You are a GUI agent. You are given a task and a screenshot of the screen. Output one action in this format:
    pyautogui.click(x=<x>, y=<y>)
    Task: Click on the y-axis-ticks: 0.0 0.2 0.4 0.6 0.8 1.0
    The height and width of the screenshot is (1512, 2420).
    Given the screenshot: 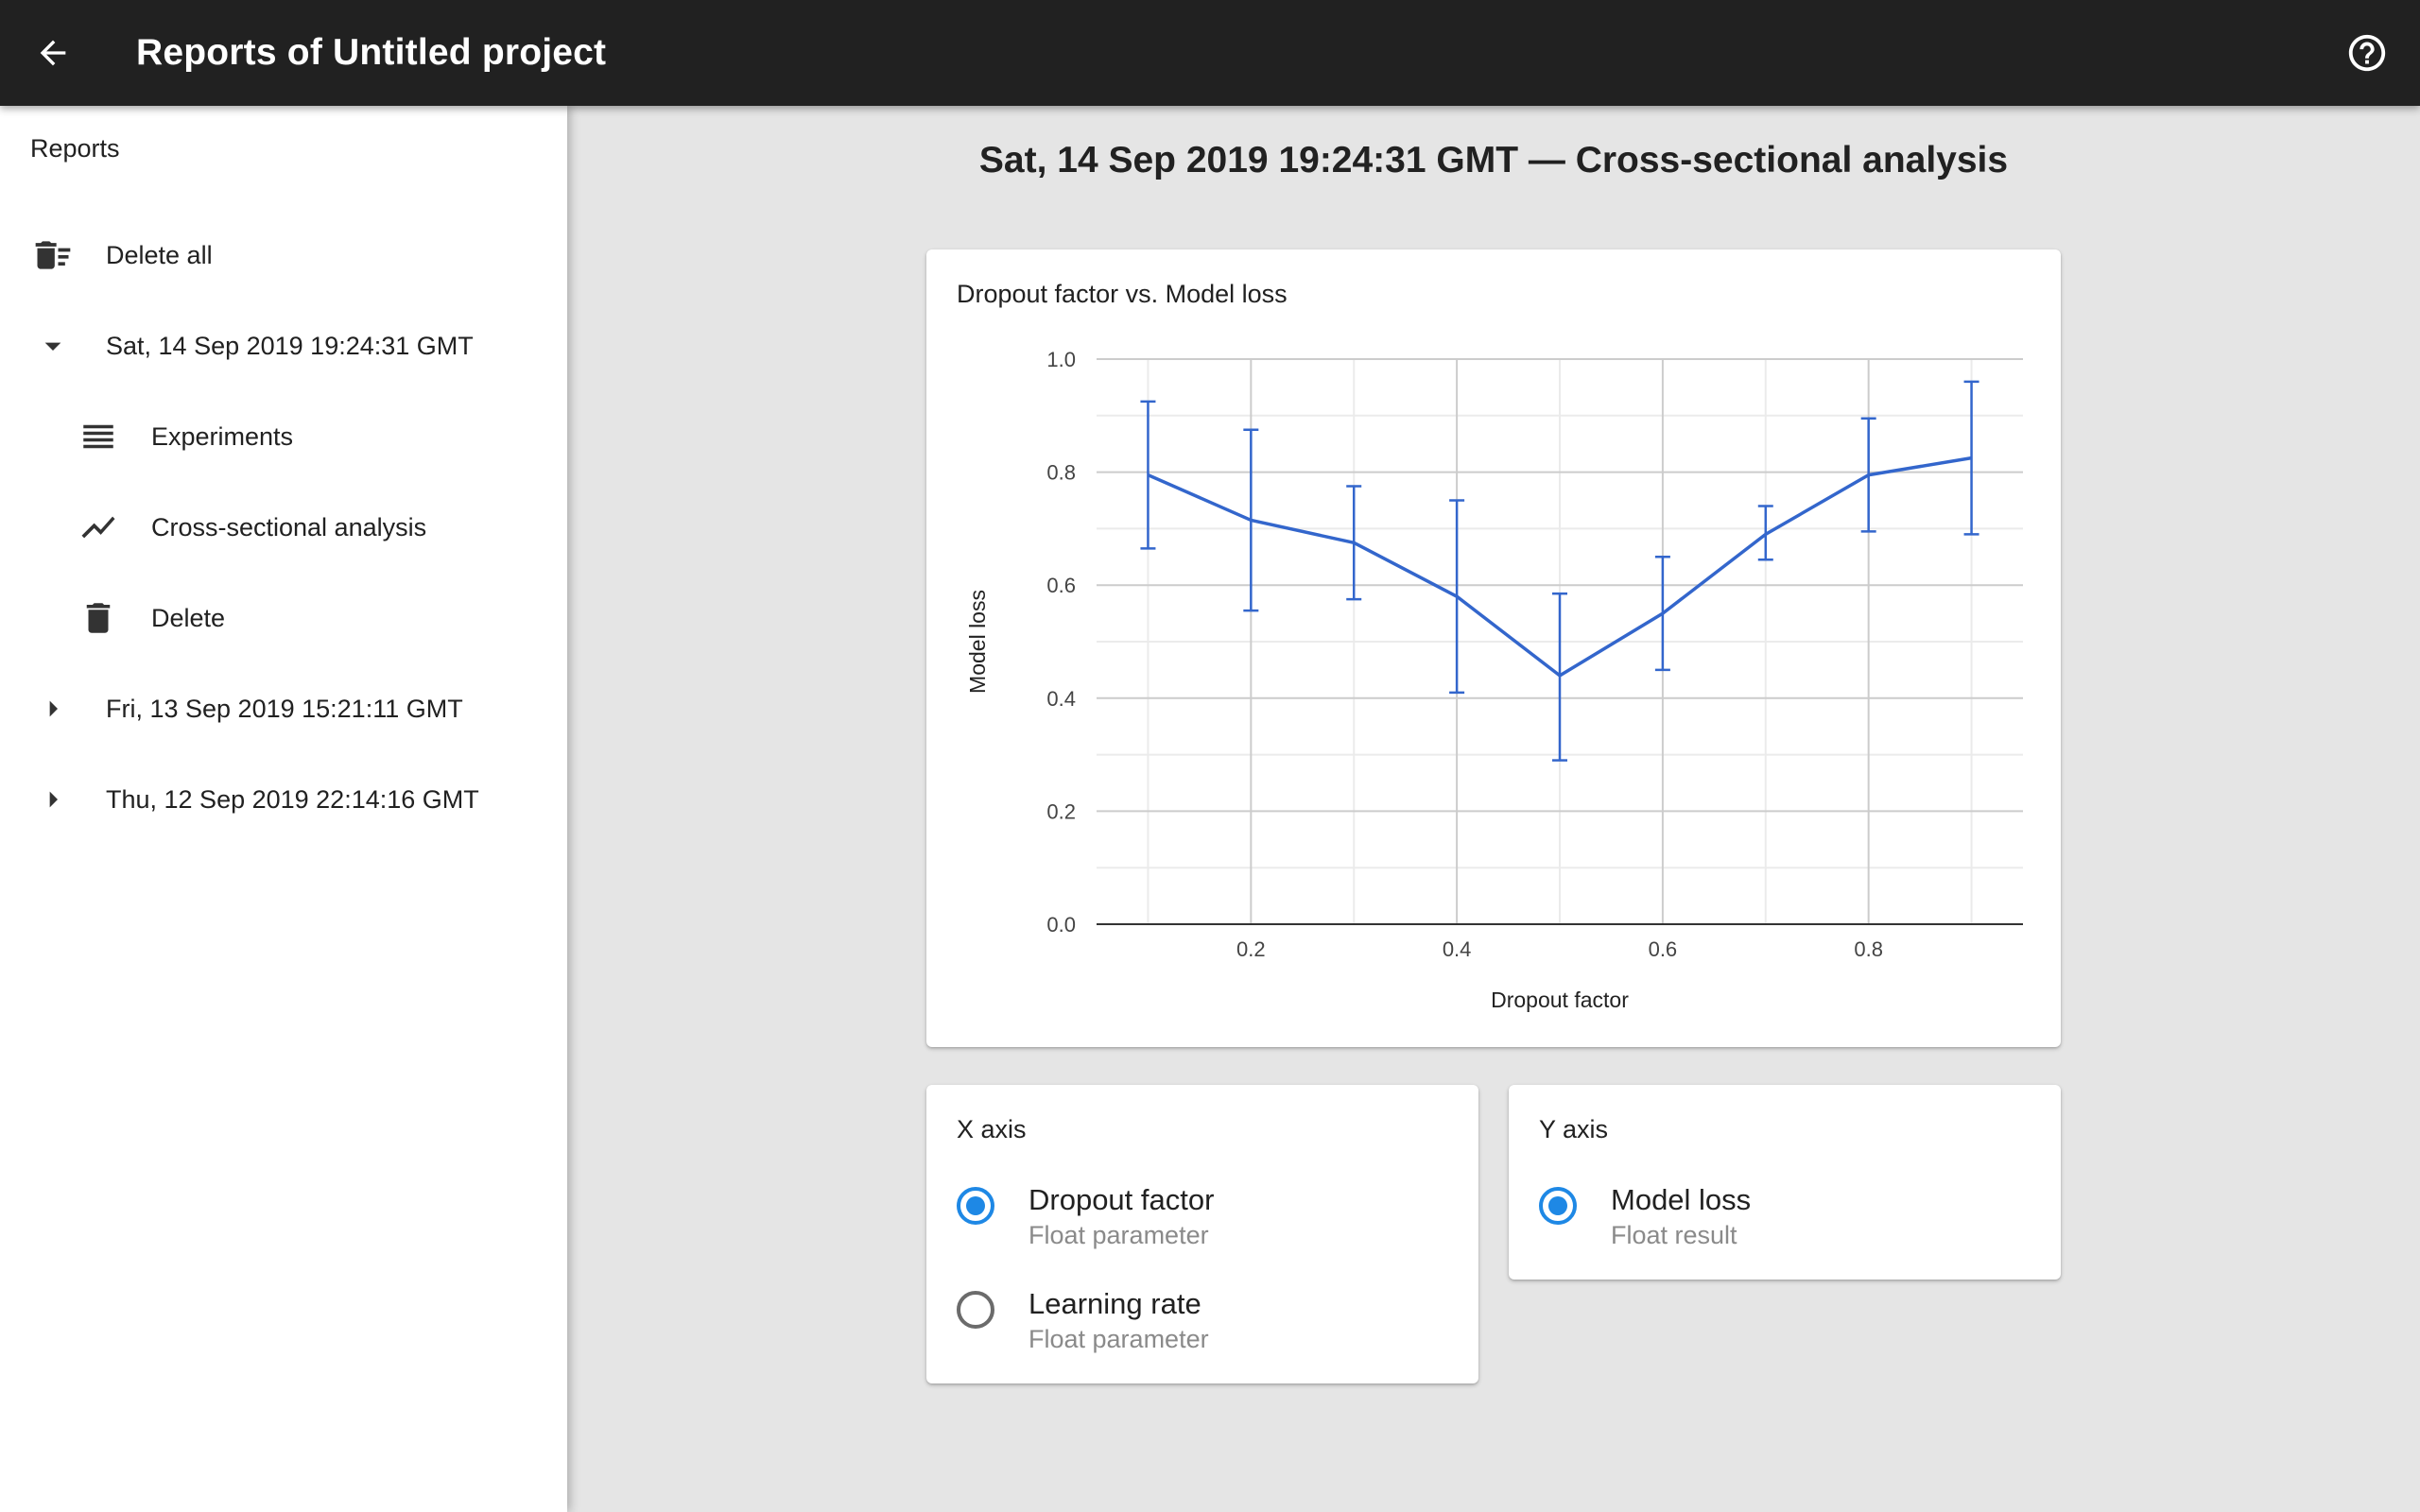 What is the action you would take?
    pyautogui.click(x=1061, y=642)
    